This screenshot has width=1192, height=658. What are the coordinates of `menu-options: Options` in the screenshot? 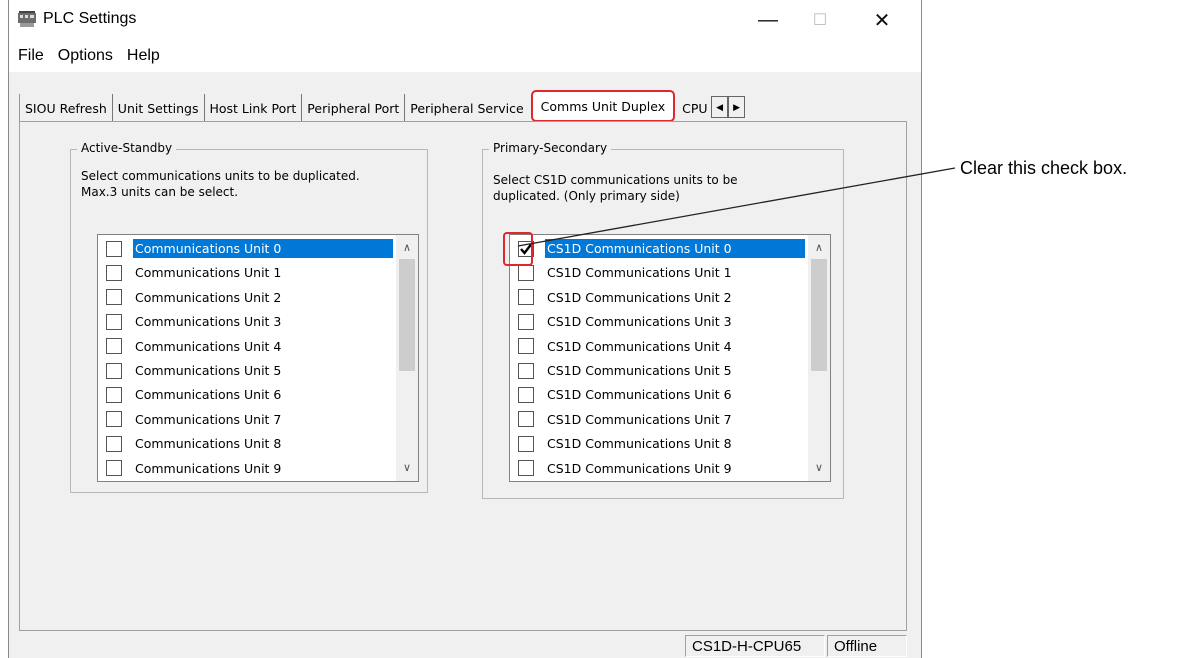 It's located at (85, 56).